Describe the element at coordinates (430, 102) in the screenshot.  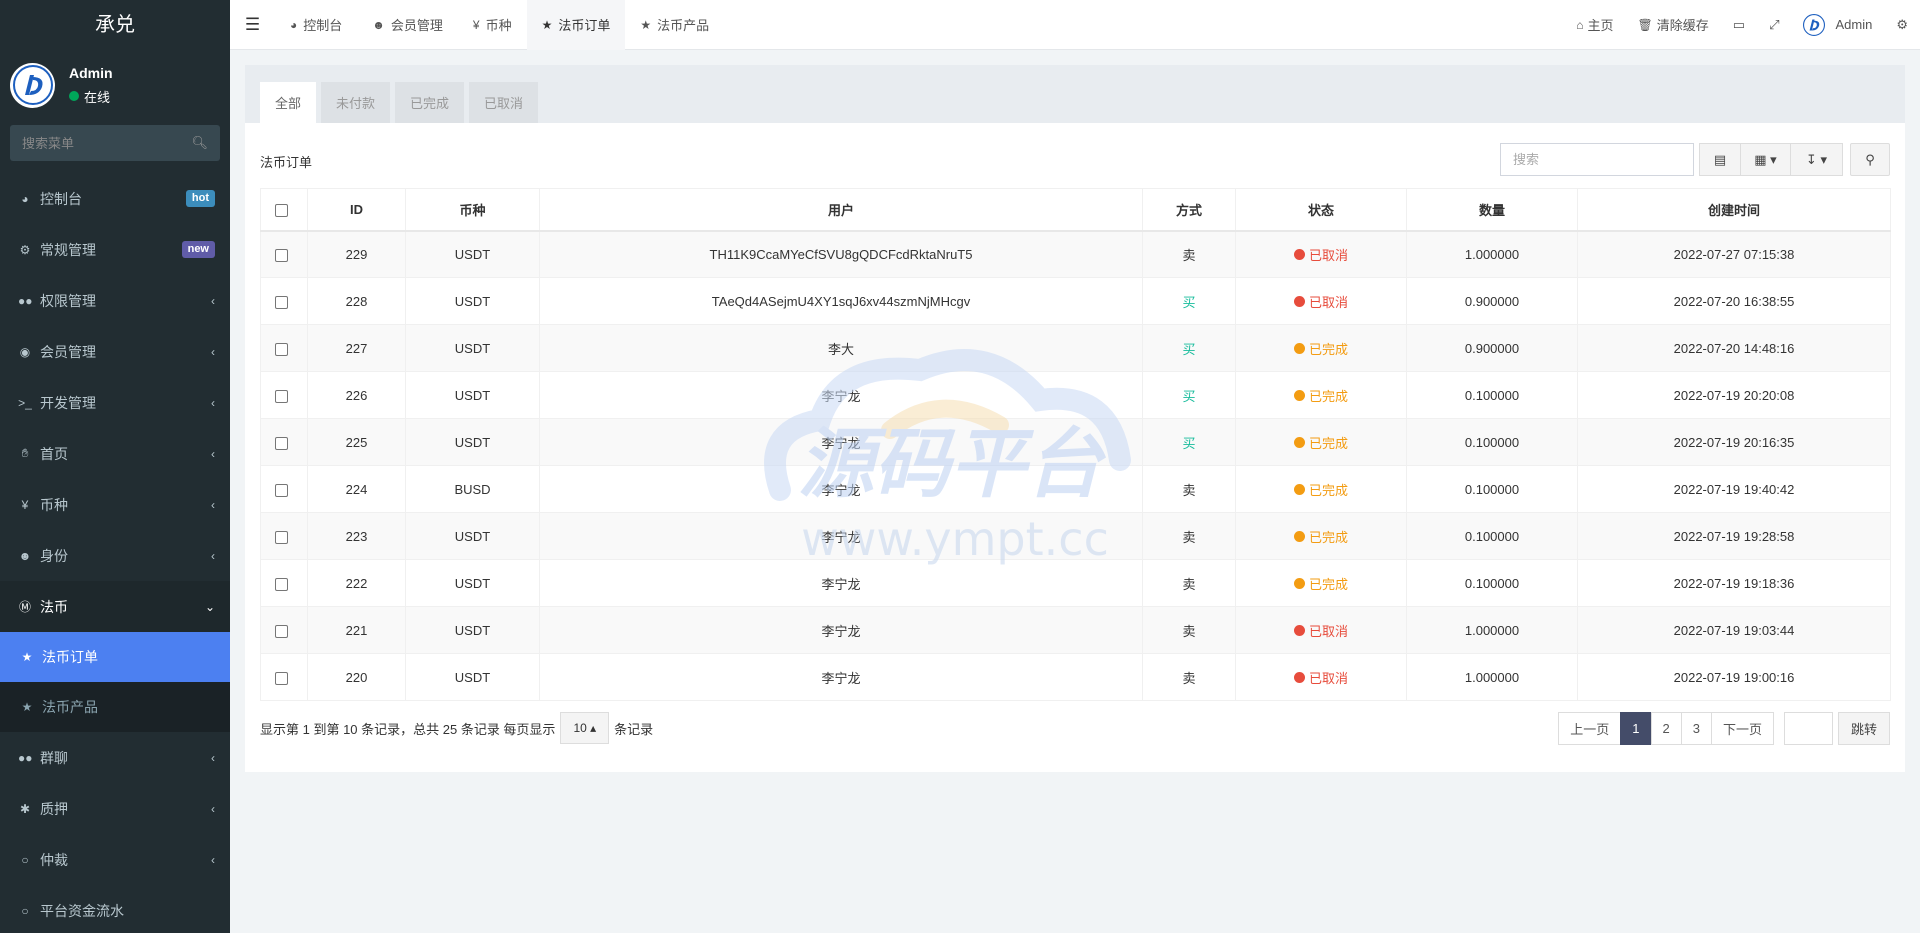
I see `filter-tab-completed: 已完成` at that location.